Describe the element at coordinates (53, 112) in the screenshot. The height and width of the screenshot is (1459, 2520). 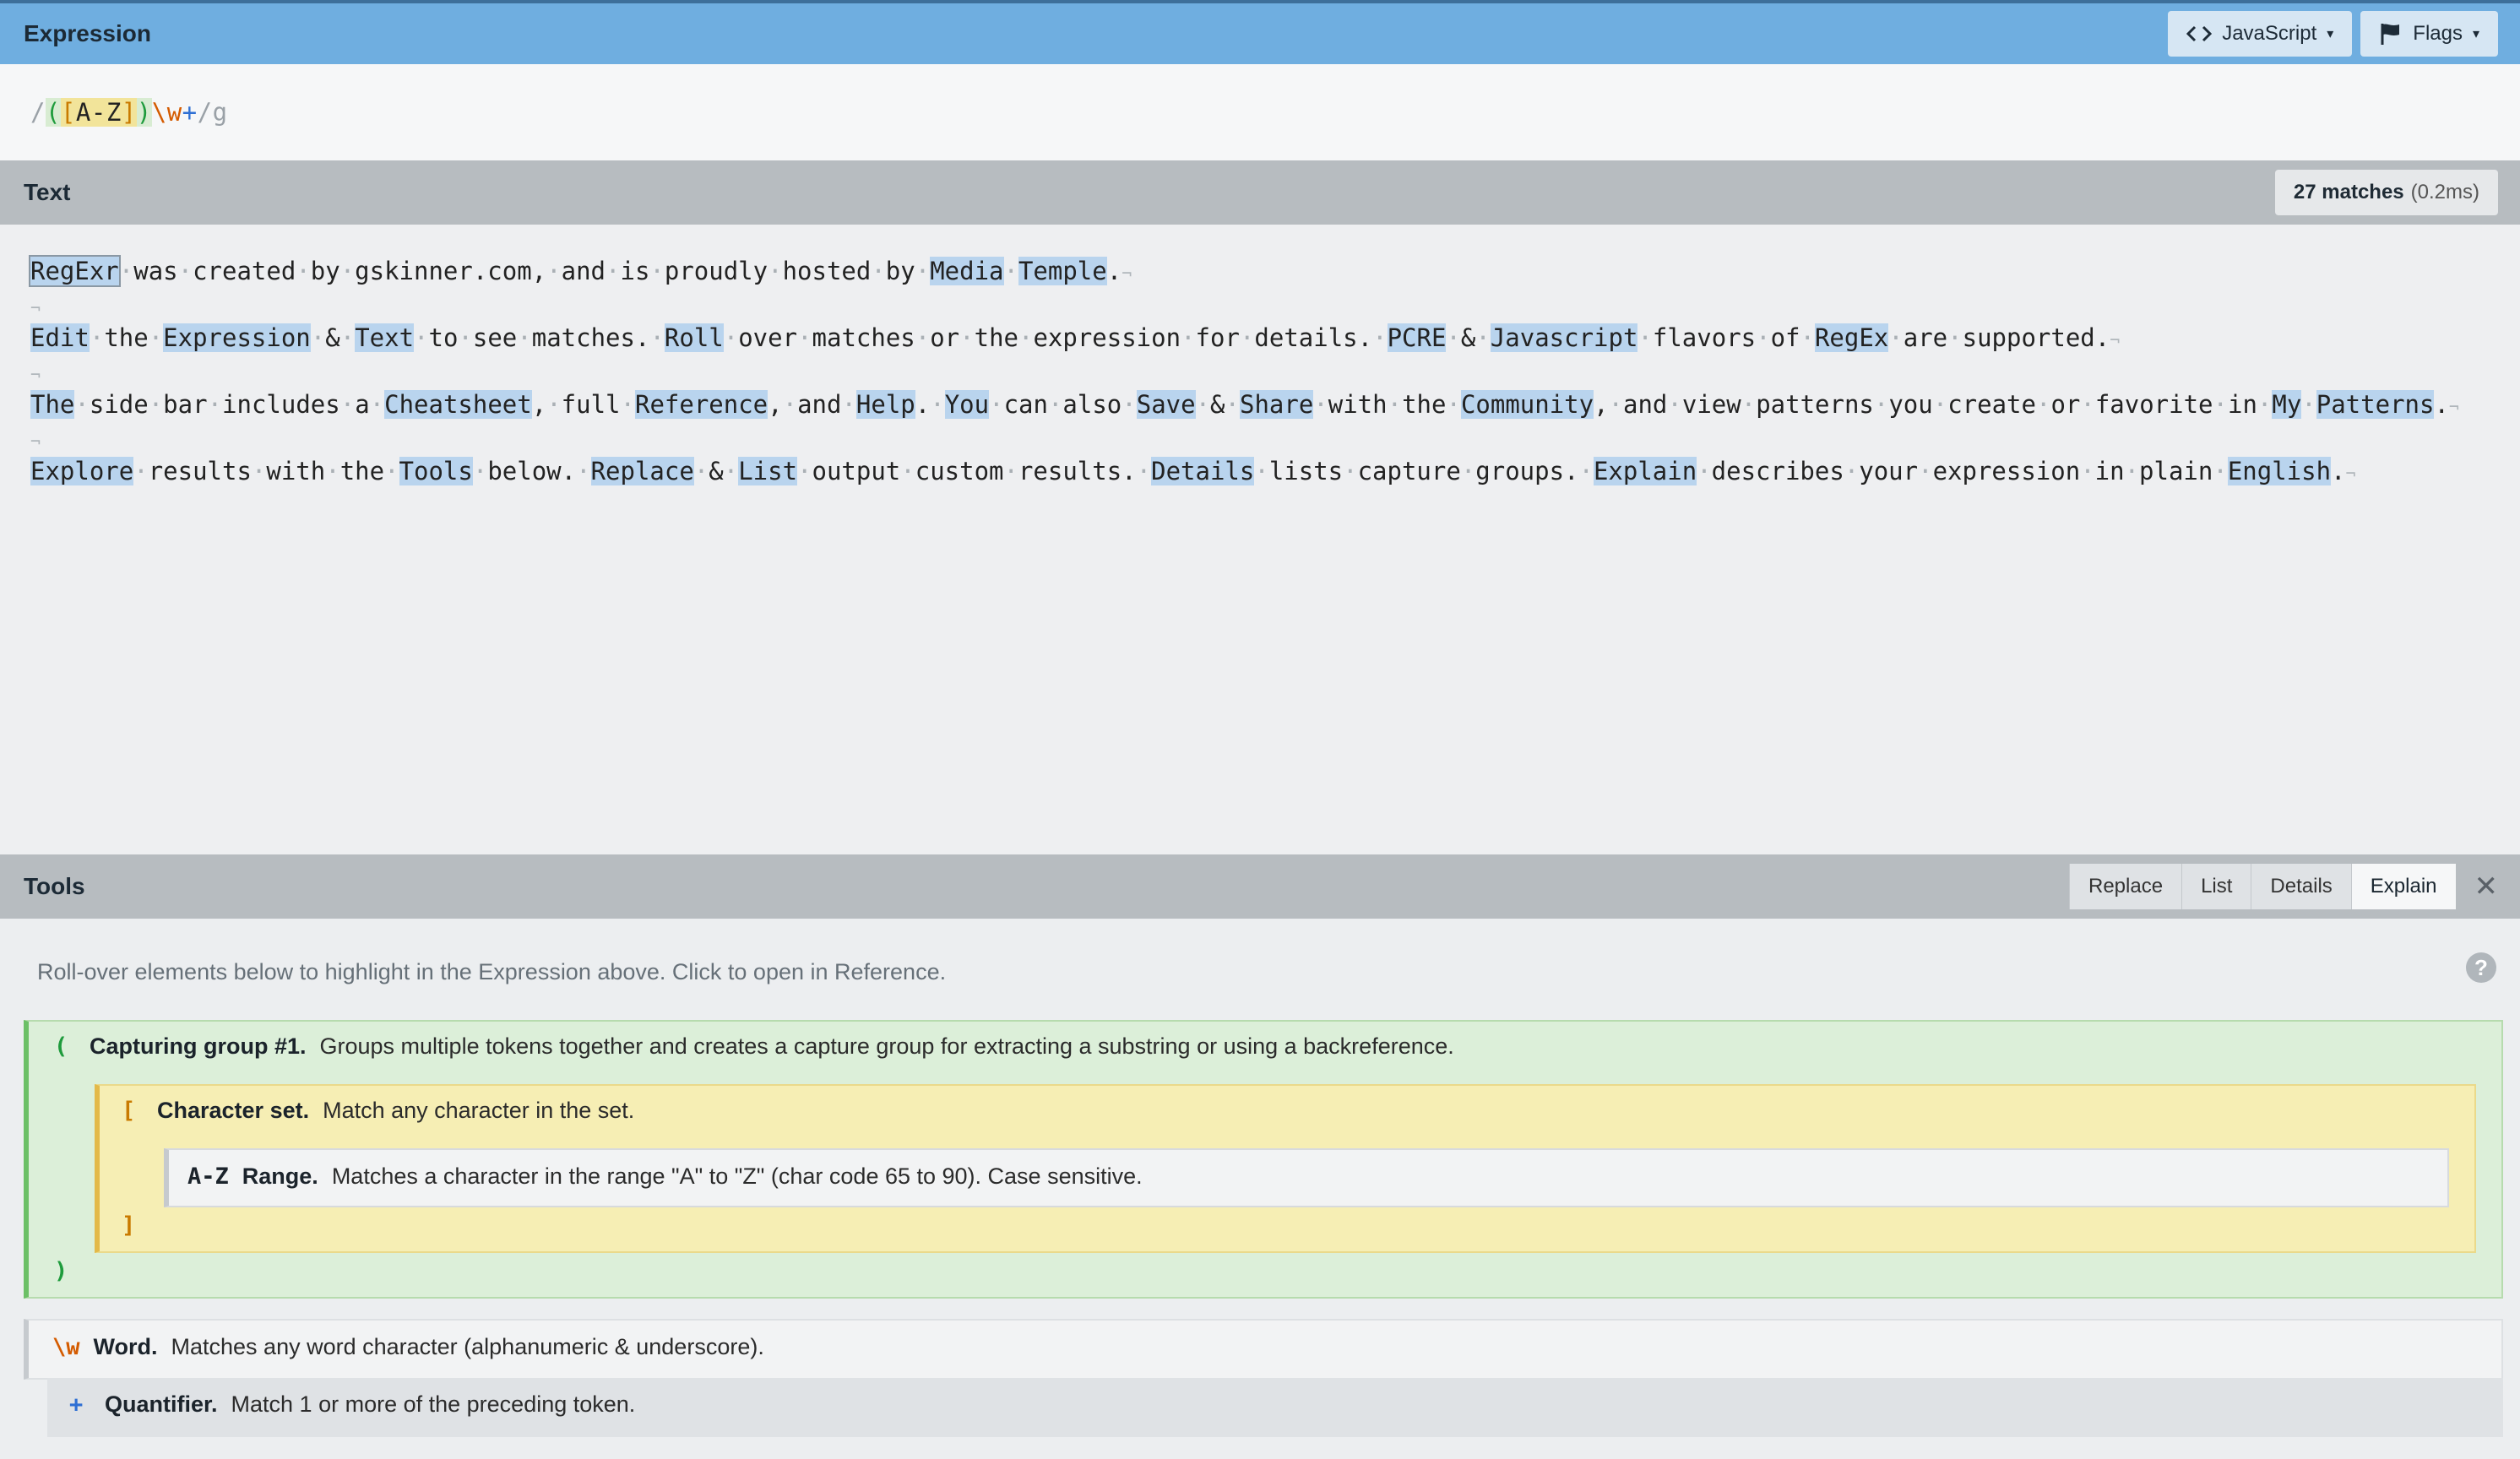
I see `regex-group-open: (` at that location.